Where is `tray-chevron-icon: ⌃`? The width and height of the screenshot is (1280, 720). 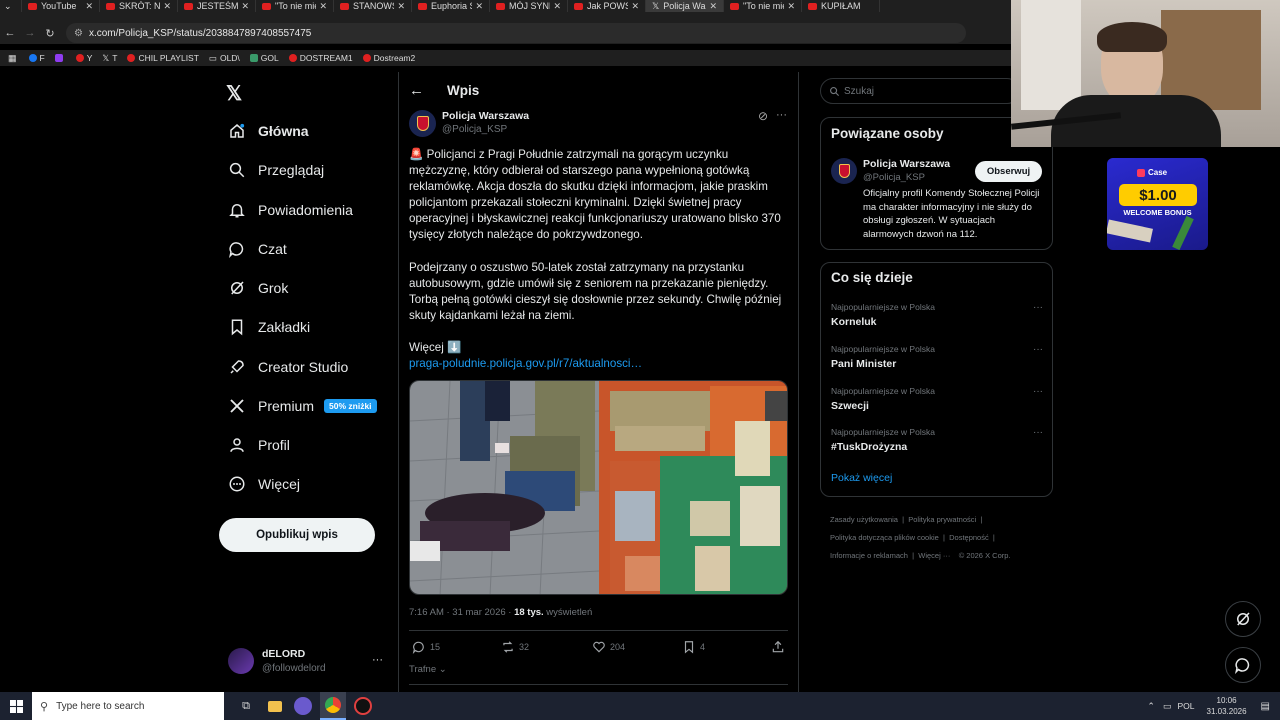
tray-chevron-icon: ⌃ is located at coordinates (1151, 706).